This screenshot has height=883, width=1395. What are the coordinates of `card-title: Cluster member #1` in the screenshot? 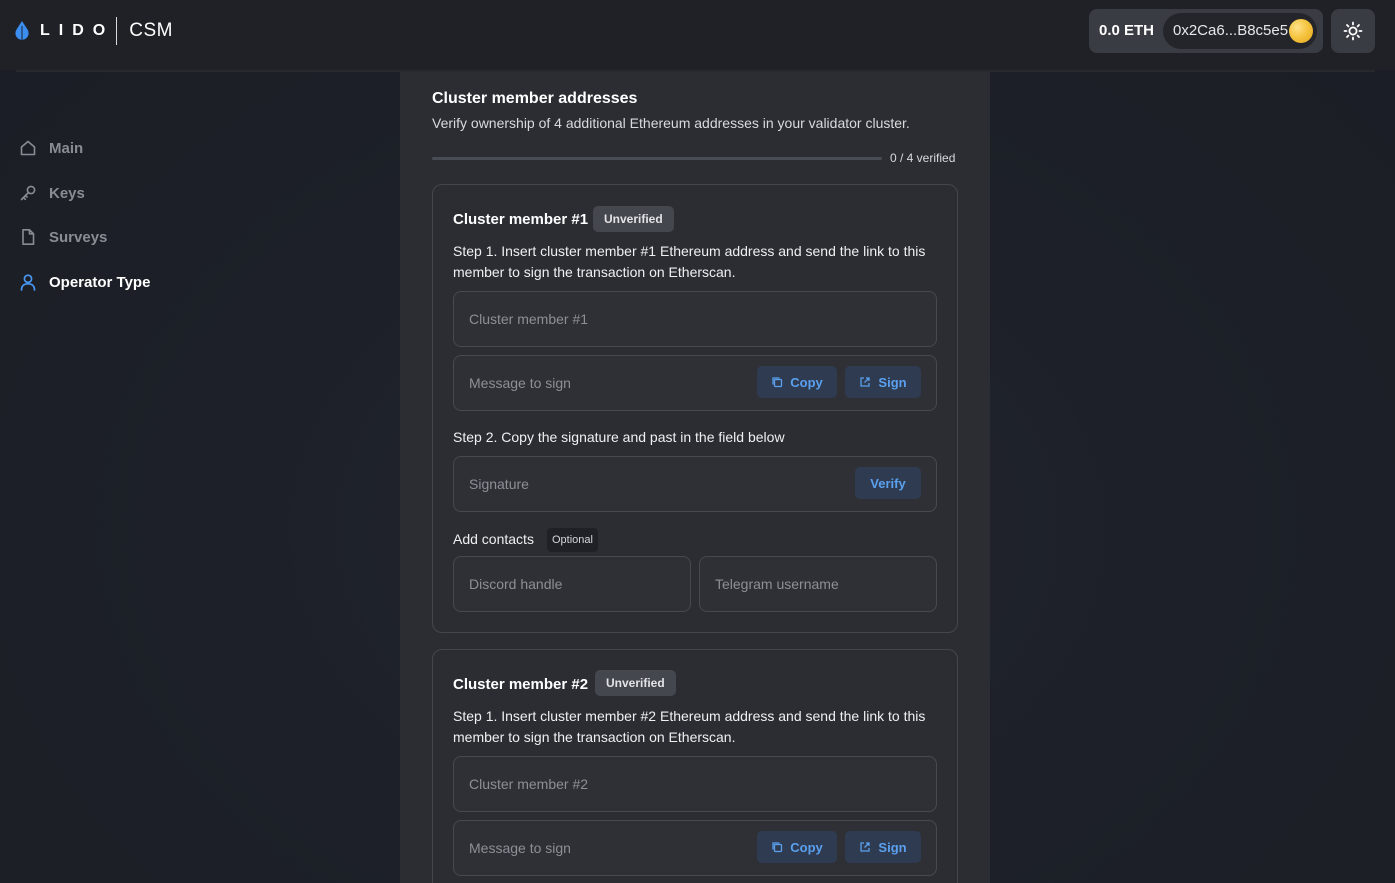 It's located at (521, 219).